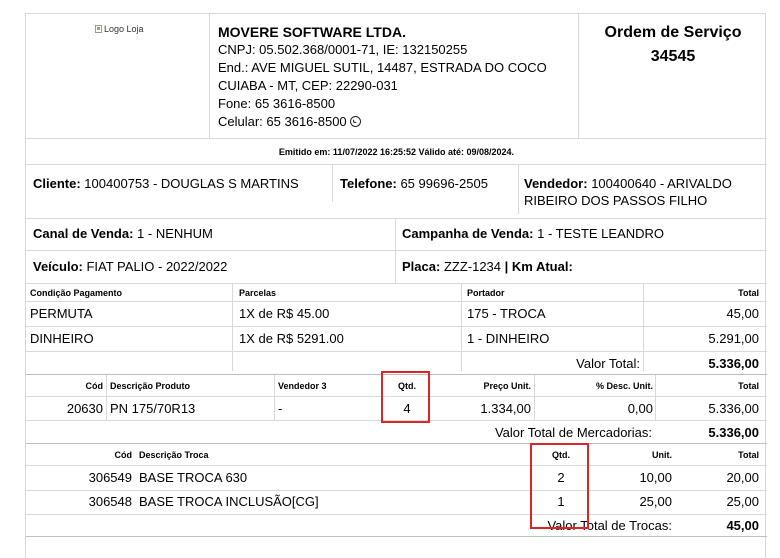  Describe the element at coordinates (742, 477) in the screenshot. I see `trade-row-1-total: 20,00` at that location.